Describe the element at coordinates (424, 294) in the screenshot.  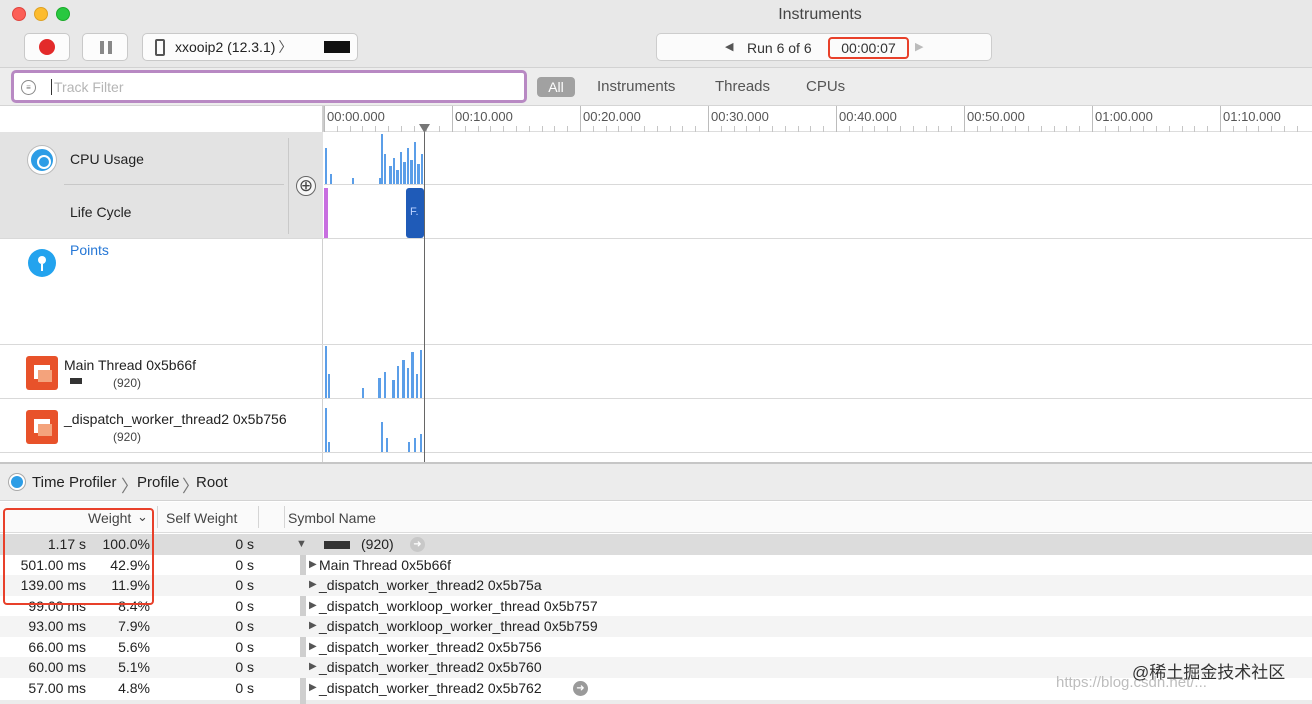
I see `playhead` at that location.